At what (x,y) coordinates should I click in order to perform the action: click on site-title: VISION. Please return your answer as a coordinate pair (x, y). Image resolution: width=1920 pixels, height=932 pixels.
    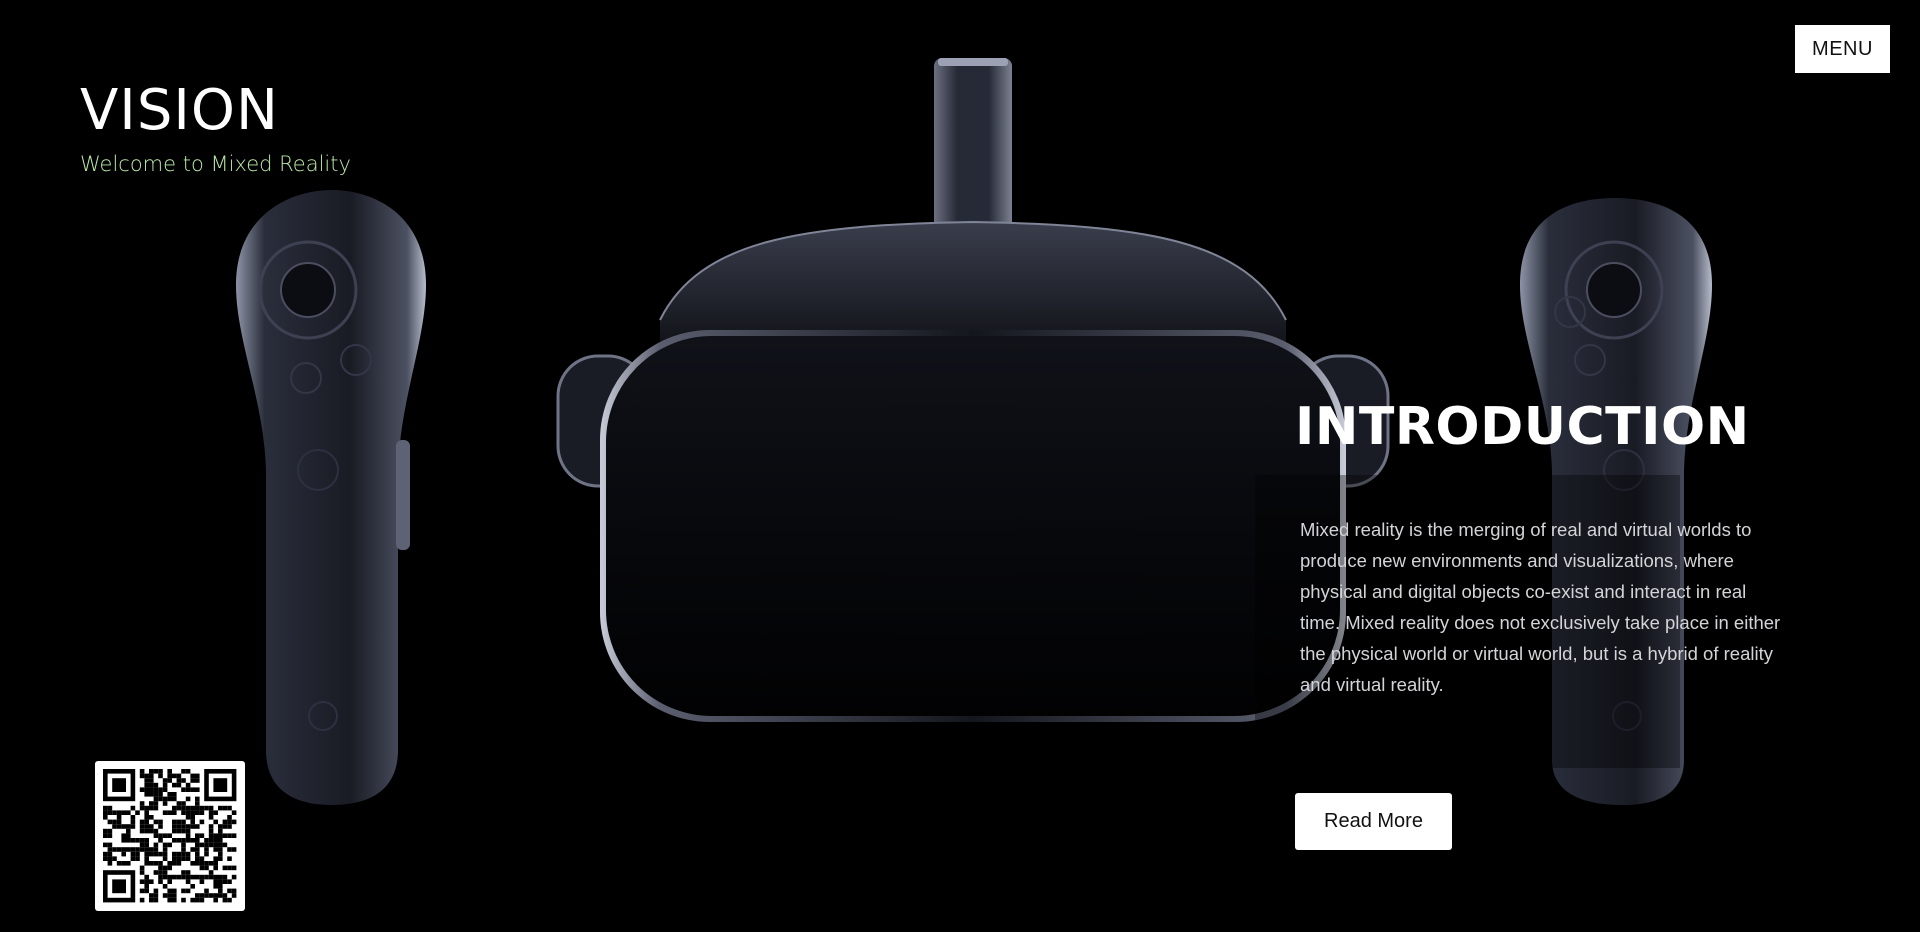
    Looking at the image, I should click on (215, 111).